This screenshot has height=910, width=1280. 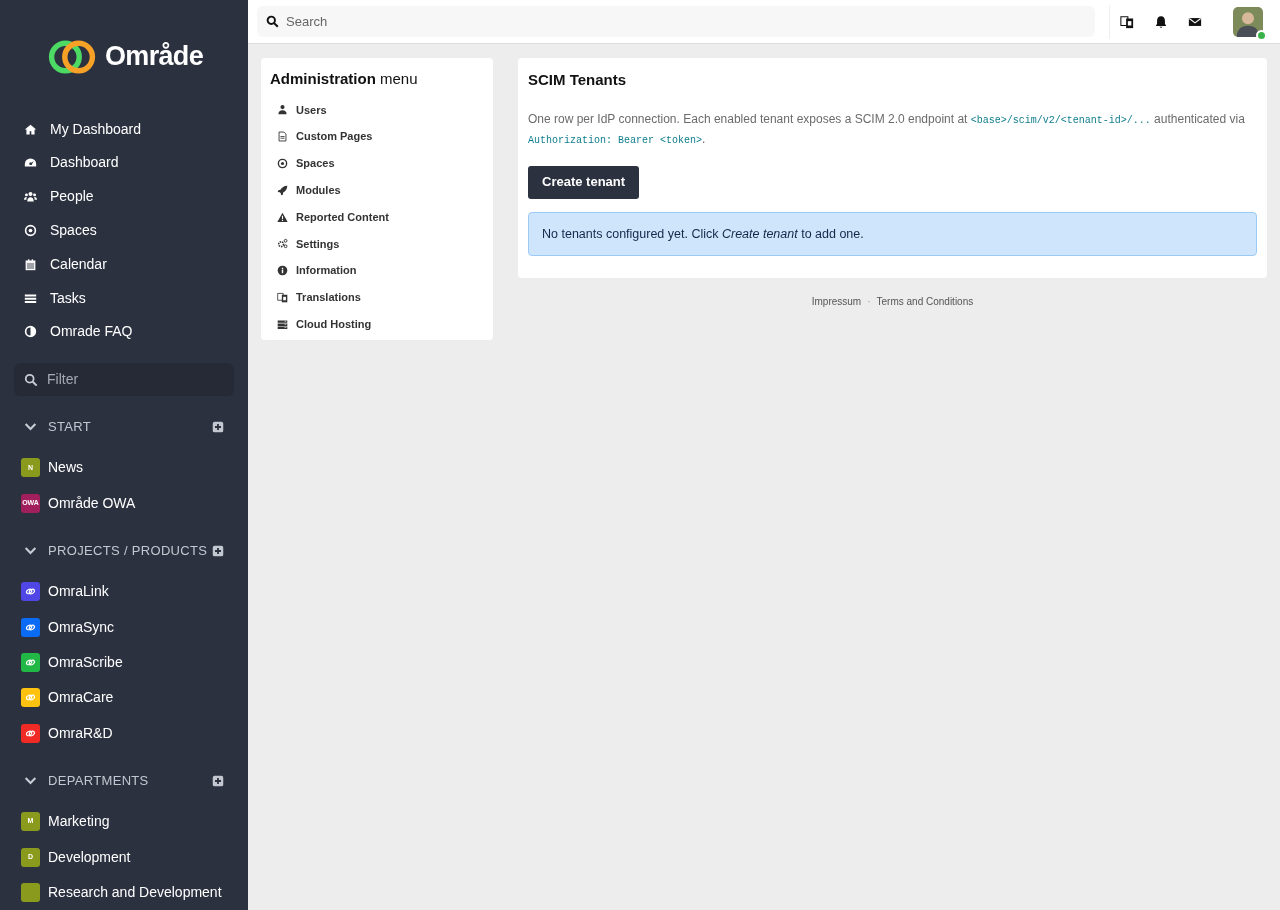 What do you see at coordinates (377, 137) in the screenshot?
I see `admin-menu-item: Custom Pages` at bounding box center [377, 137].